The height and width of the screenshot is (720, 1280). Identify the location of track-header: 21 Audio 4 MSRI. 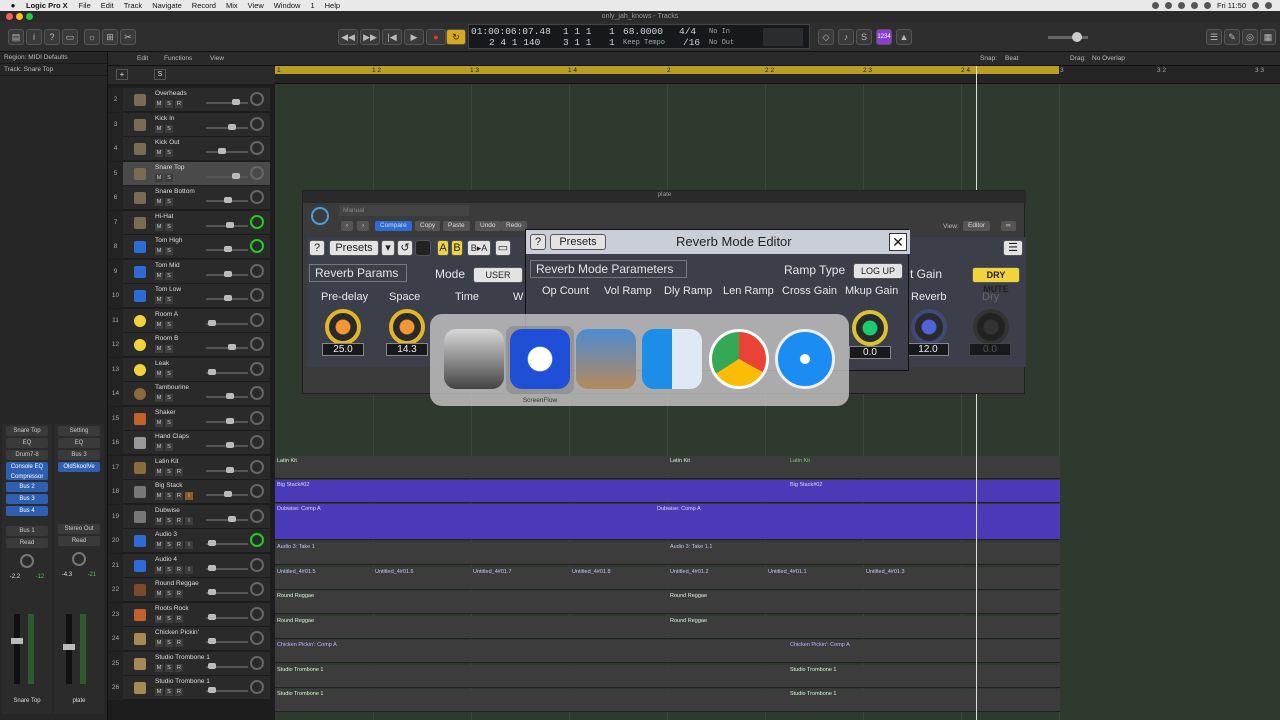
(189, 565).